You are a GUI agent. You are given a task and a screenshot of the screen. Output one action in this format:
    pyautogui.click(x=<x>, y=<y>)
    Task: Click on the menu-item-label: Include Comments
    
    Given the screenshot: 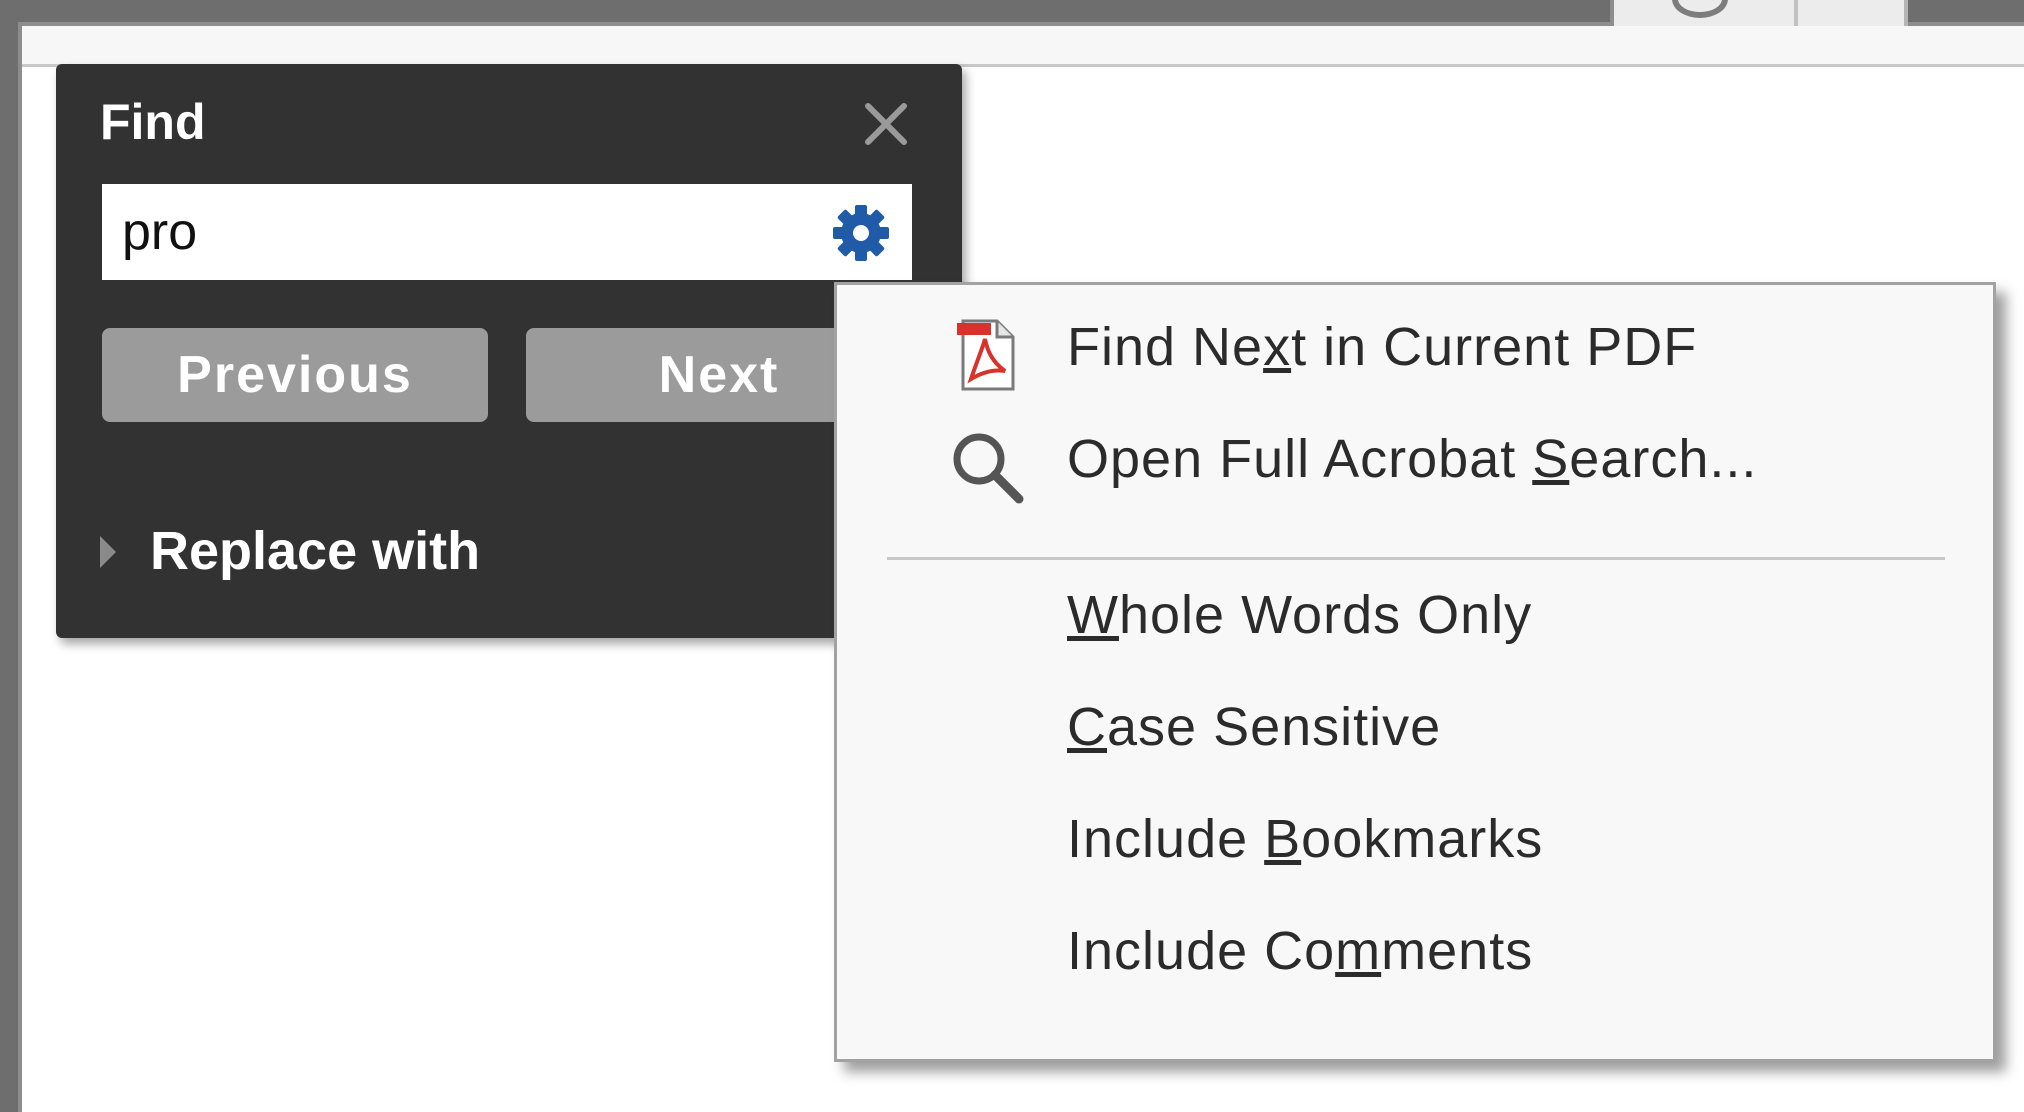 What is the action you would take?
    pyautogui.click(x=1300, y=951)
    